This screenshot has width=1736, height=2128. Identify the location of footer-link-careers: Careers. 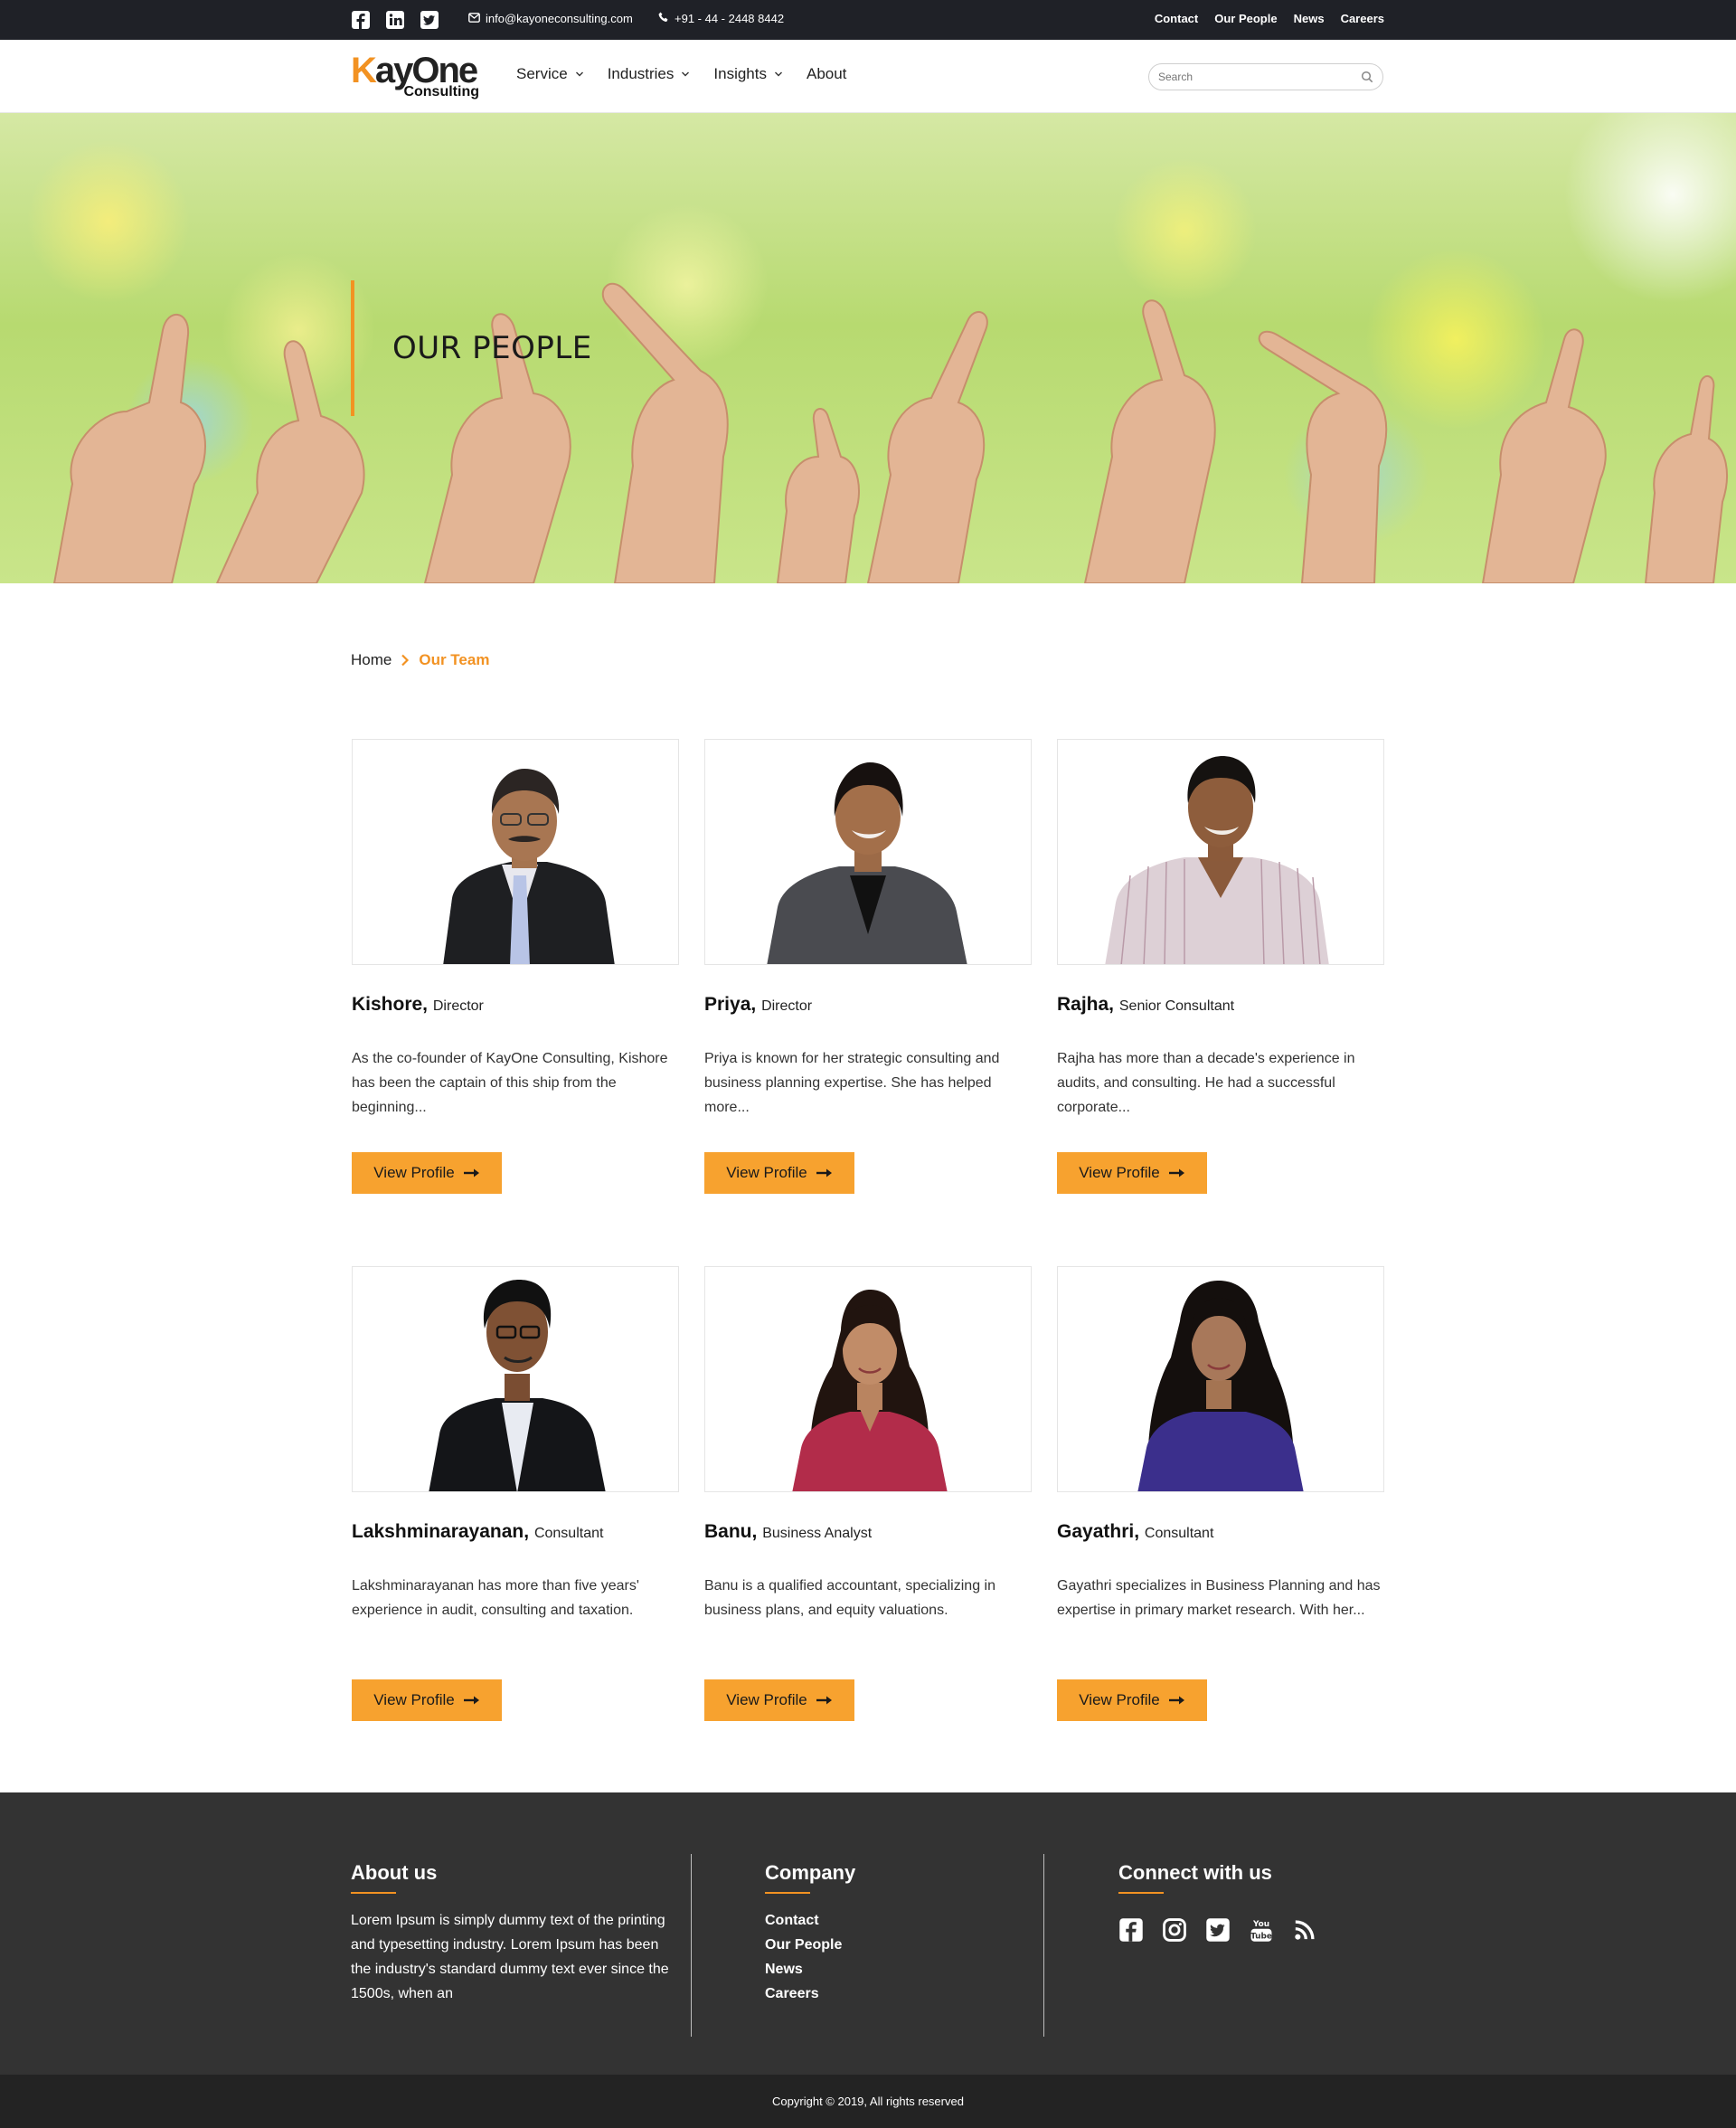
(901, 1994).